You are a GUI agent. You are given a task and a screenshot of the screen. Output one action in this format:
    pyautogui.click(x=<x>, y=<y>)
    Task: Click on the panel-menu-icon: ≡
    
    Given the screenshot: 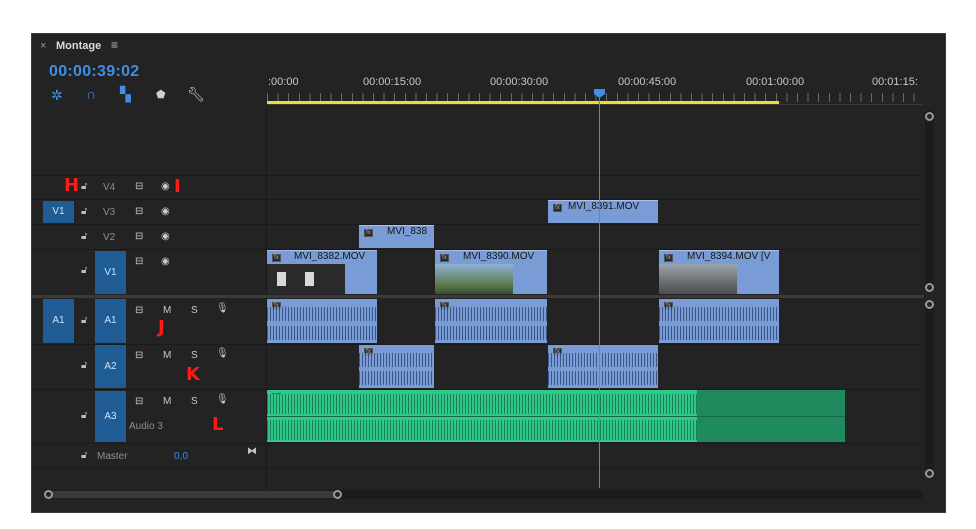 What is the action you would take?
    pyautogui.click(x=114, y=45)
    